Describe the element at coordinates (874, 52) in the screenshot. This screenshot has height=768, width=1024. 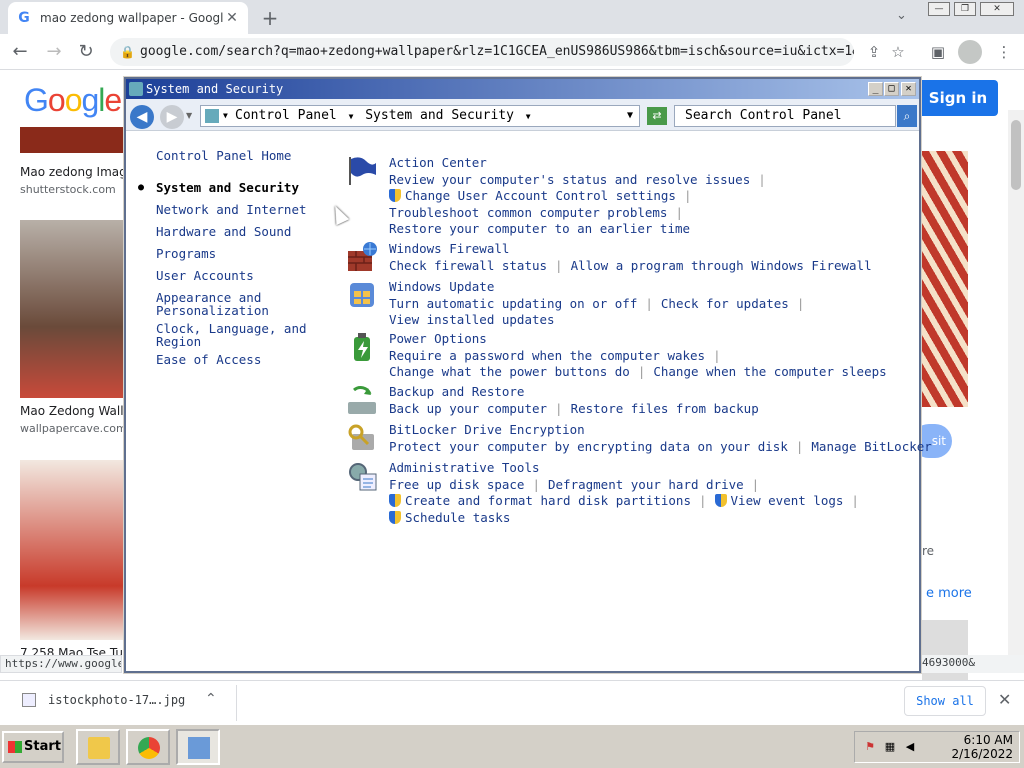
I see `share-icon: ⇪` at that location.